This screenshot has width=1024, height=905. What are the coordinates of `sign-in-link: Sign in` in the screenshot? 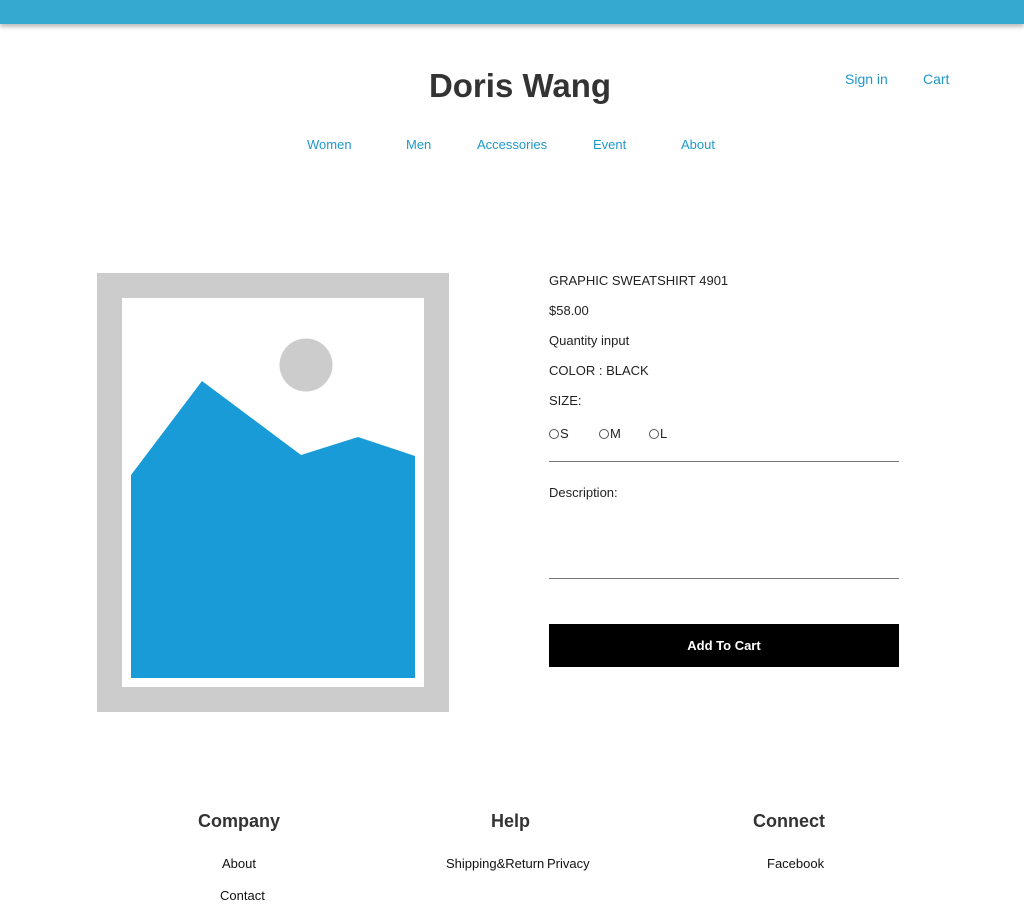 It's located at (866, 79).